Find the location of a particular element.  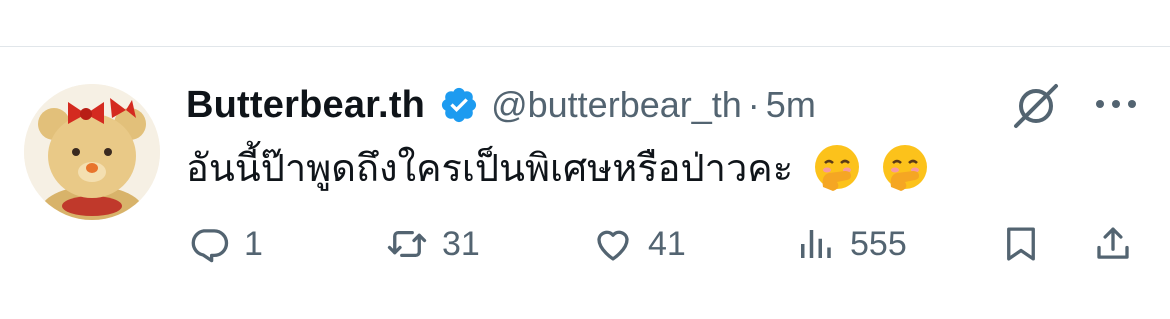

timestamp: 5m is located at coordinates (791, 105).